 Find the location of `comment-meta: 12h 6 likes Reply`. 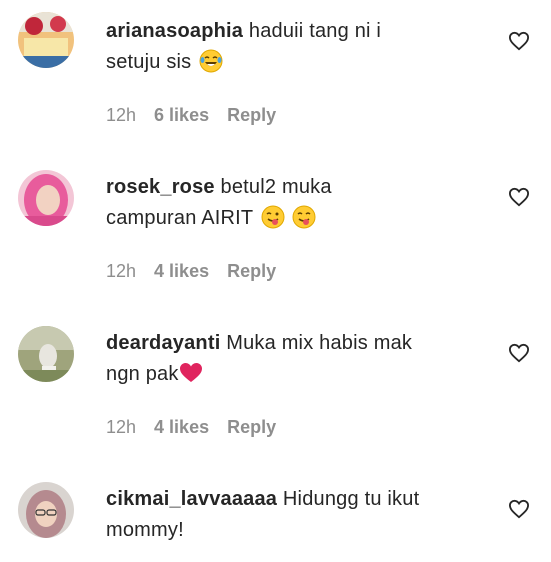

comment-meta: 12h 6 likes Reply is located at coordinates (191, 115).